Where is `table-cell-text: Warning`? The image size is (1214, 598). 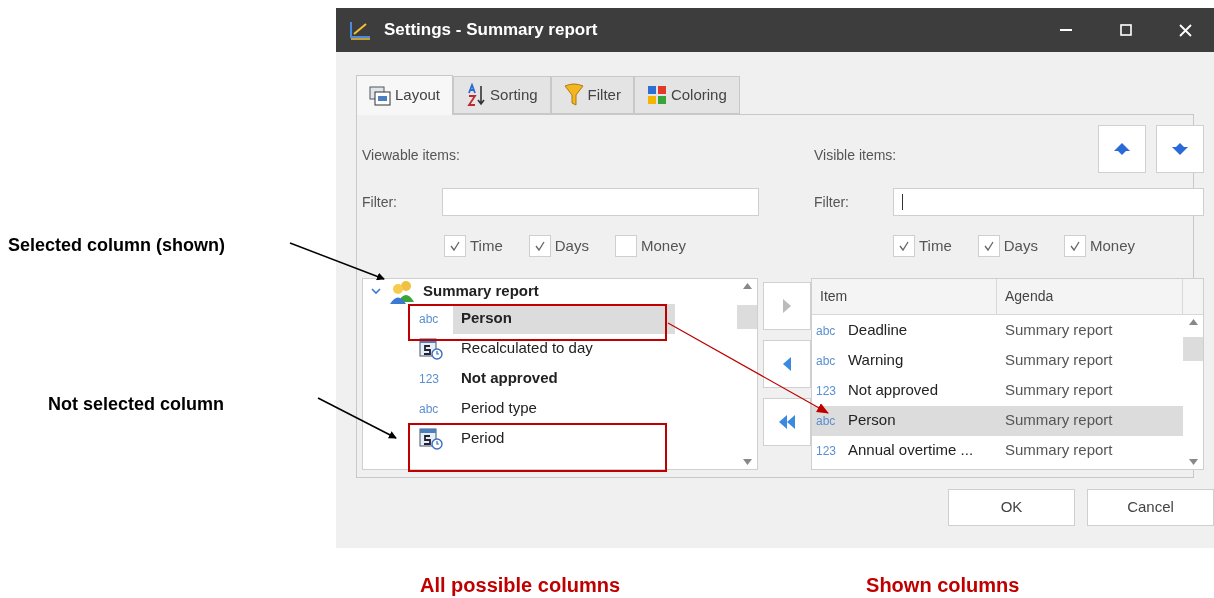 table-cell-text: Warning is located at coordinates (876, 360).